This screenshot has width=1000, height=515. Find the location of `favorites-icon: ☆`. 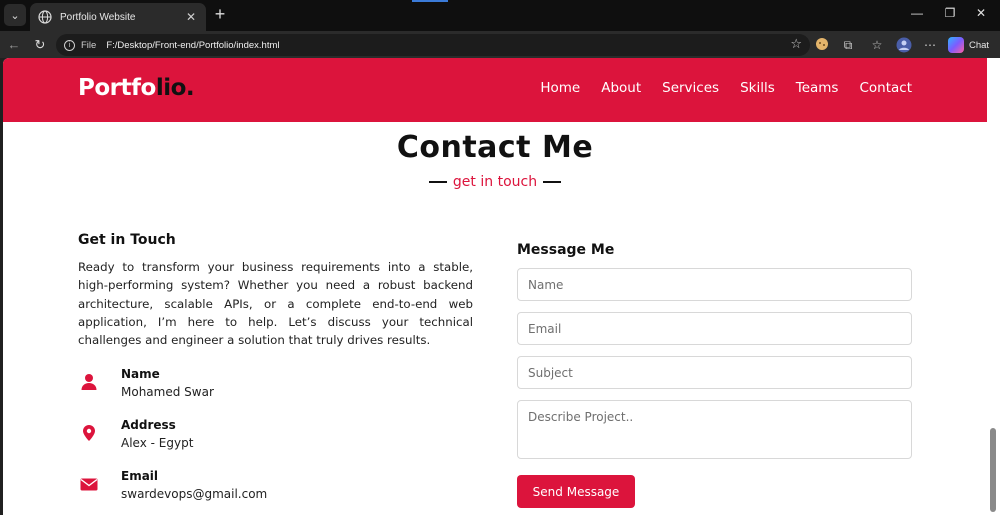

favorites-icon: ☆ is located at coordinates (877, 45).